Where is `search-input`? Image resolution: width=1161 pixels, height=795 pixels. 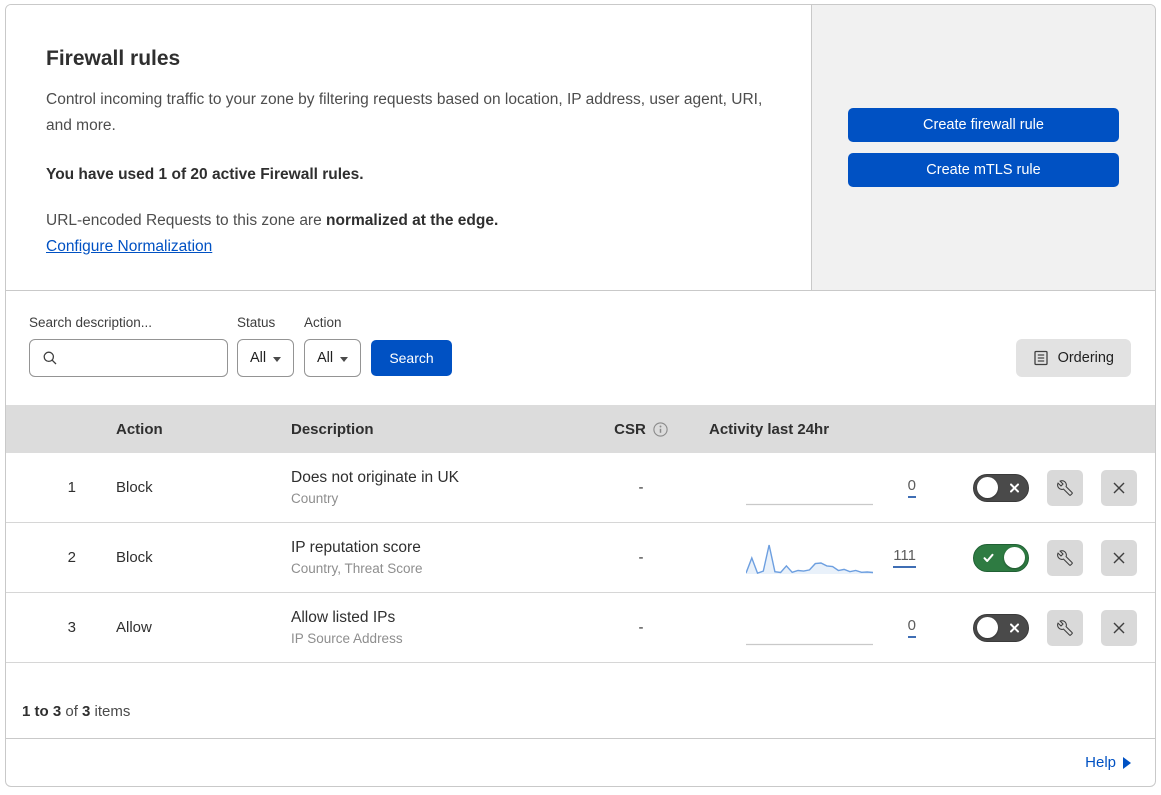 search-input is located at coordinates (156, 358).